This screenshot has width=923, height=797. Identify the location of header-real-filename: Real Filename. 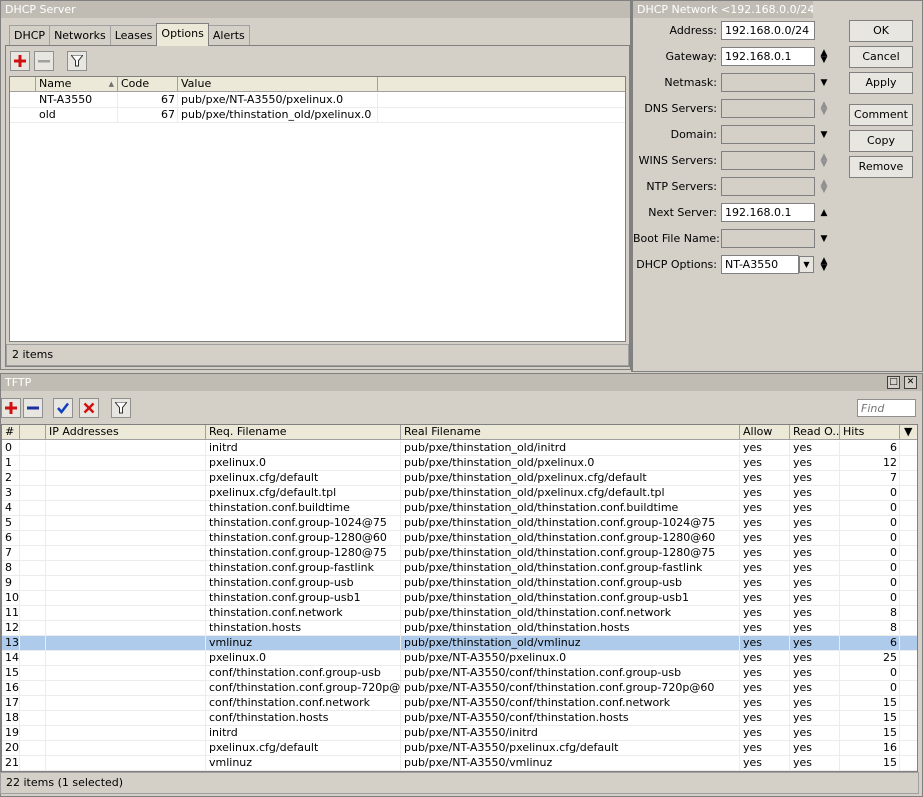
(570, 432).